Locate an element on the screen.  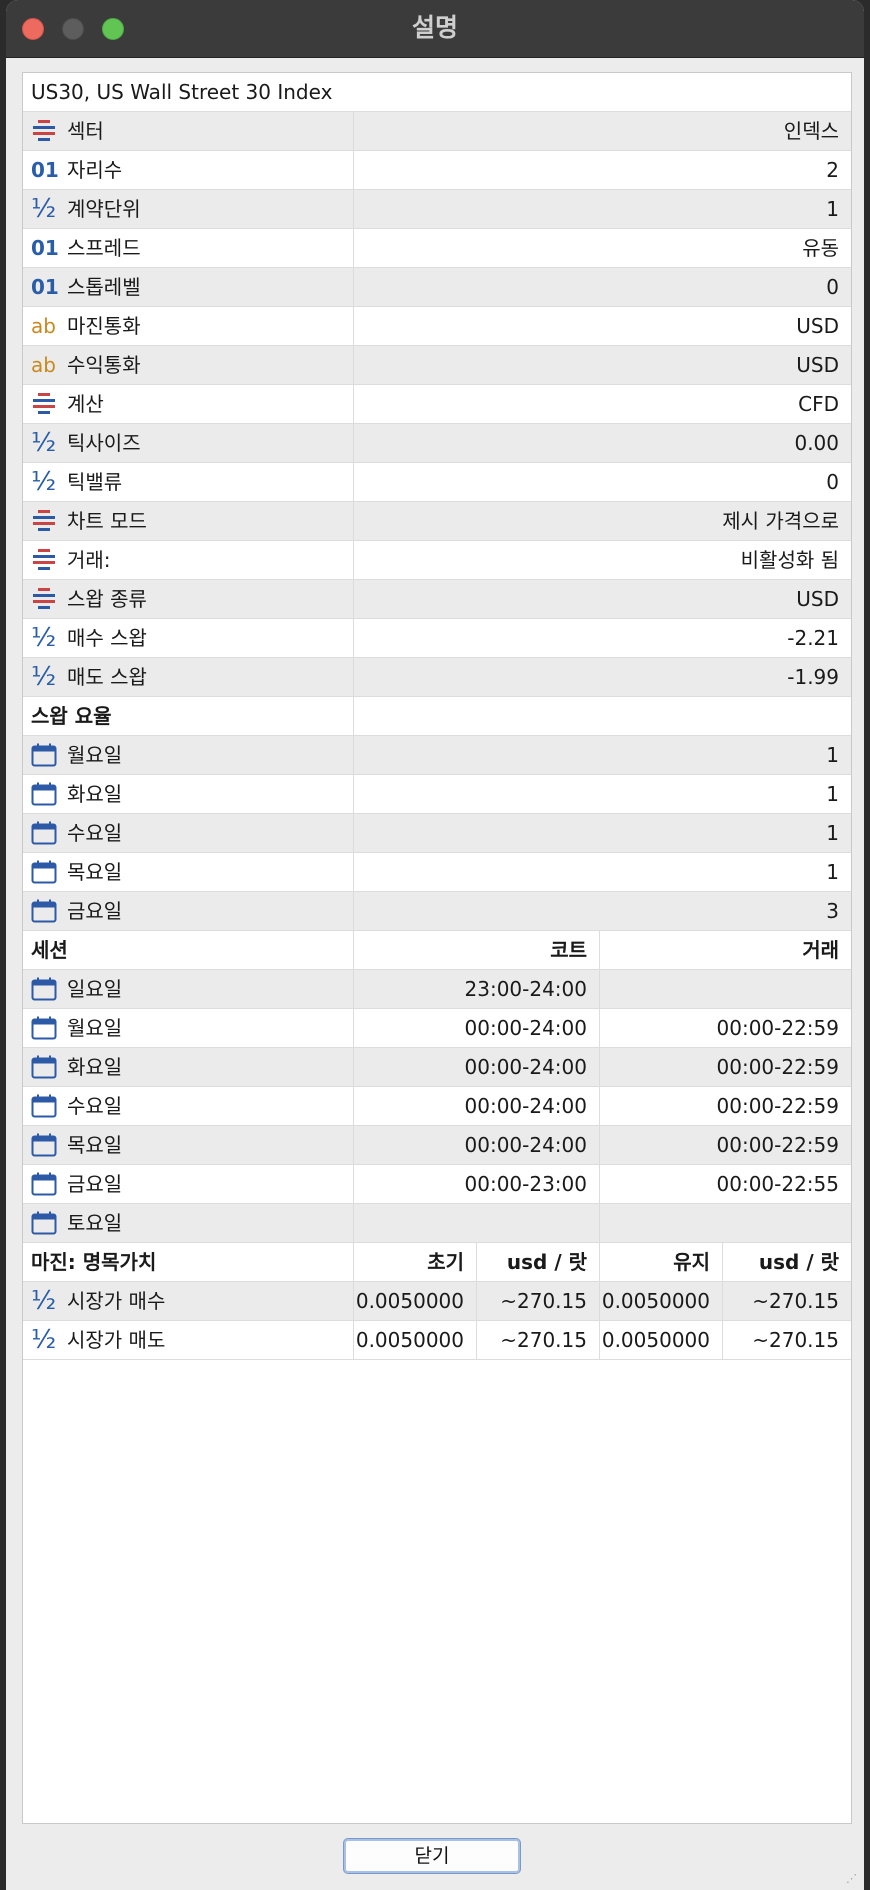
session-row: 화요일 00:00-24:00 00:00-22:59 is located at coordinates (437, 1067).